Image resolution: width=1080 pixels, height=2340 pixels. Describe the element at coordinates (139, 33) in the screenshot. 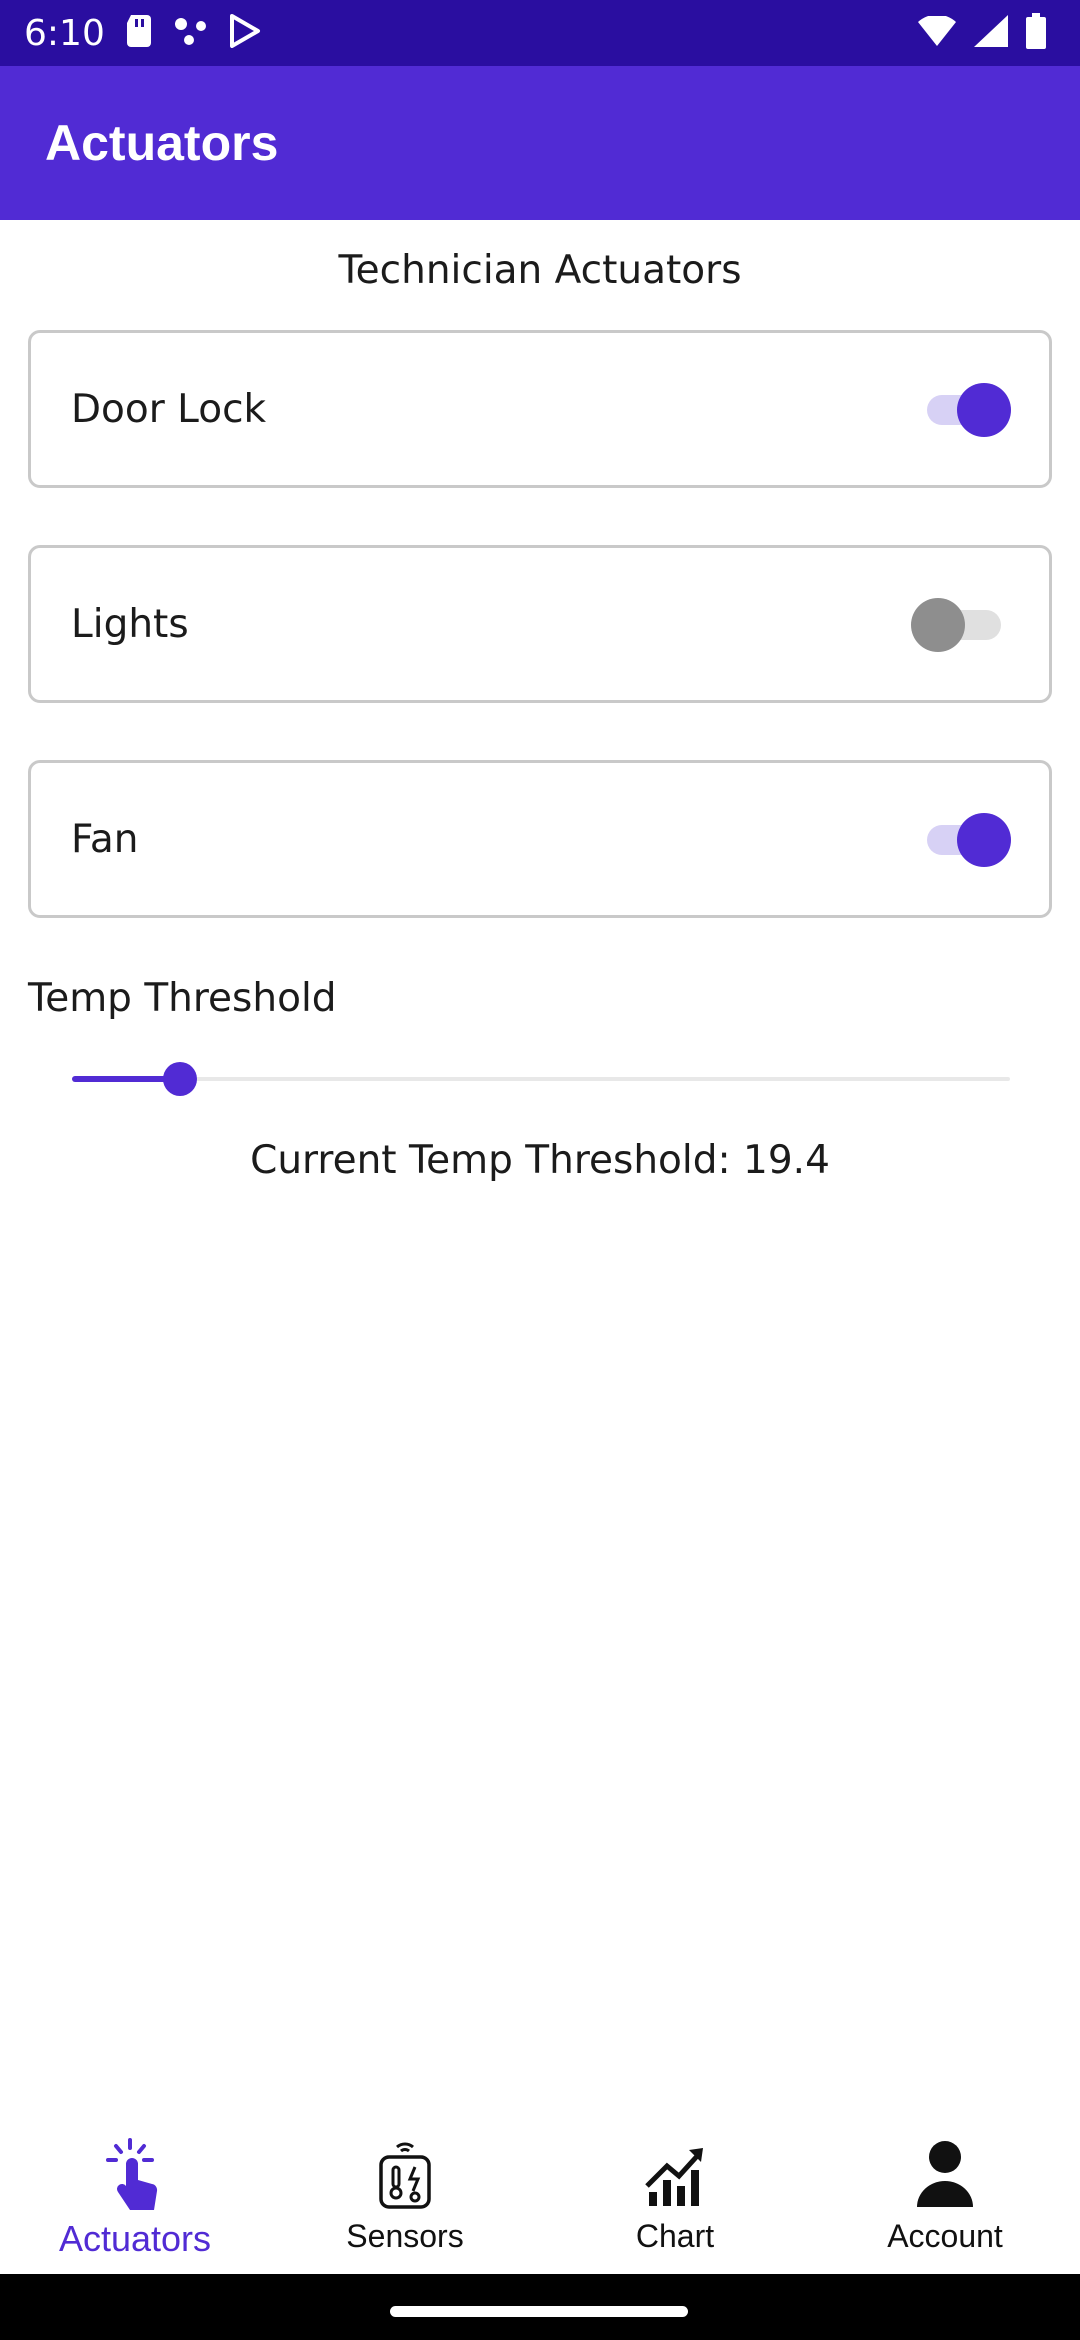

I see `sd-card-icon` at that location.